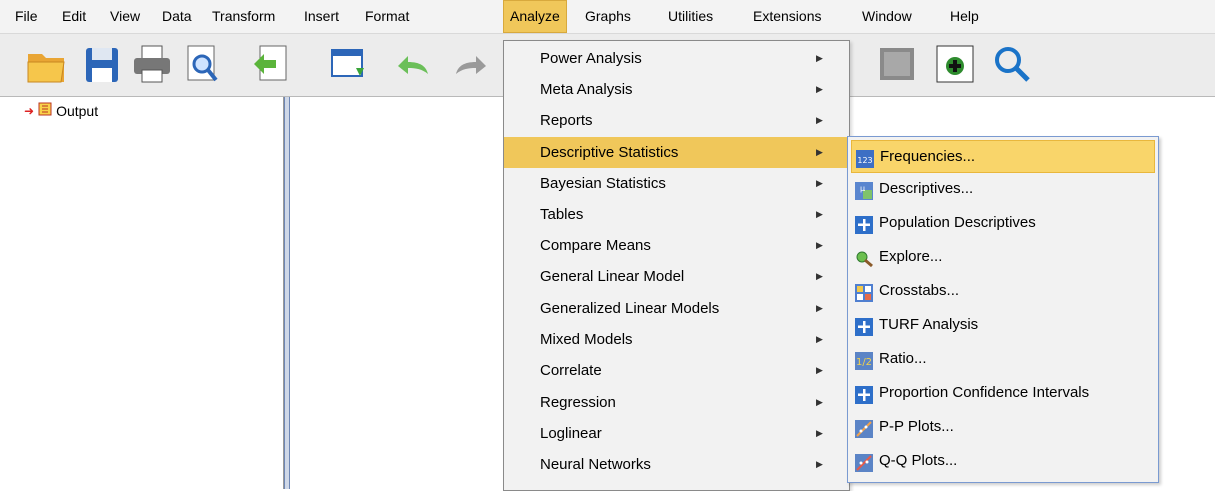  Describe the element at coordinates (864, 292) in the screenshot. I see `crosstabs-icon` at that location.